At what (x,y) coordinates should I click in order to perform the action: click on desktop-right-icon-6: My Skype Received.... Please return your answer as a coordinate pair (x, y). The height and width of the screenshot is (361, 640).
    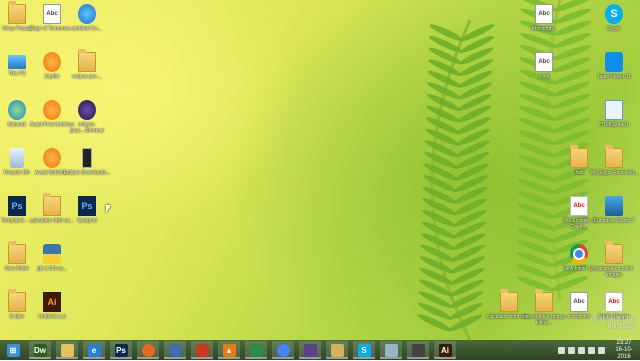
    Looking at the image, I should click on (614, 168).